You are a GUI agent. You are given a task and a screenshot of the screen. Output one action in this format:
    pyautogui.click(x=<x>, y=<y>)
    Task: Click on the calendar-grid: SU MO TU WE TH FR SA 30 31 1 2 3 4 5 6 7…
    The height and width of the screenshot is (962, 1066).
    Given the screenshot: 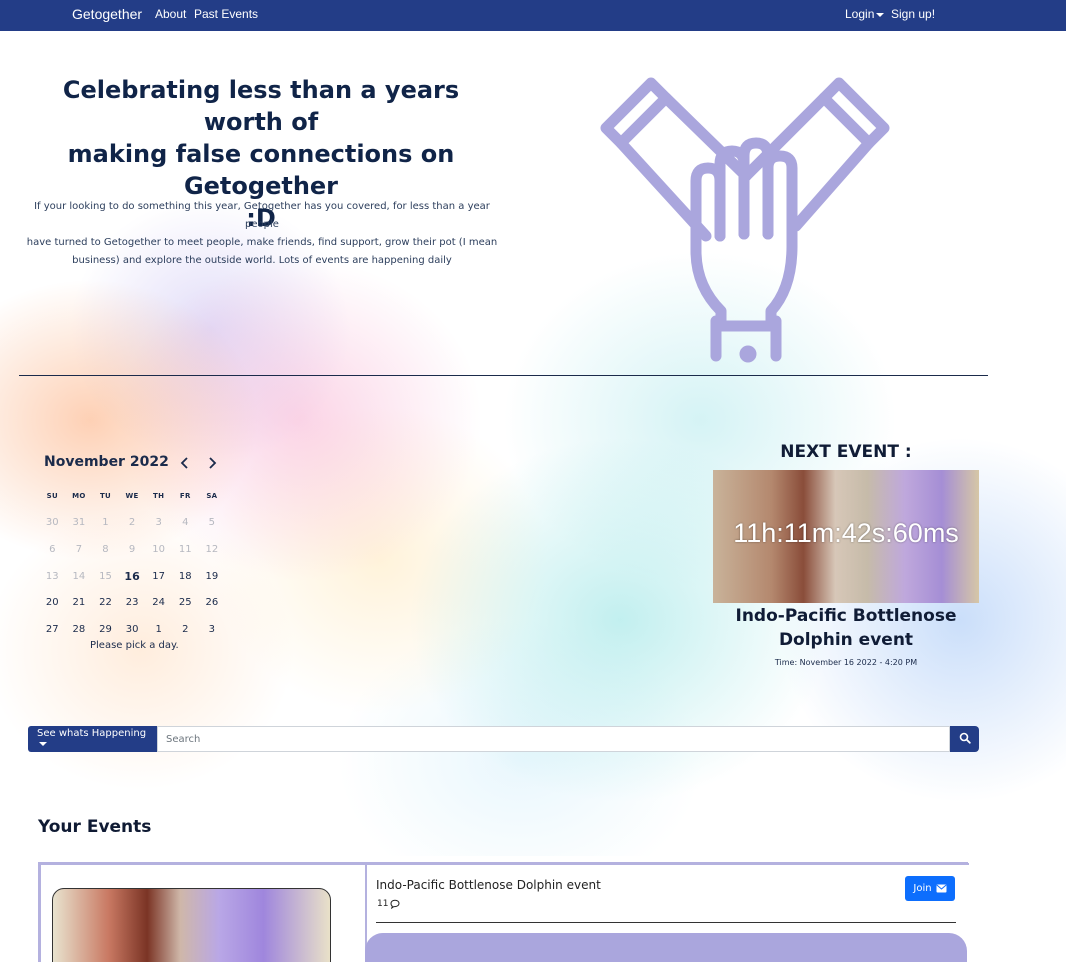 What is the action you would take?
    pyautogui.click(x=132, y=563)
    